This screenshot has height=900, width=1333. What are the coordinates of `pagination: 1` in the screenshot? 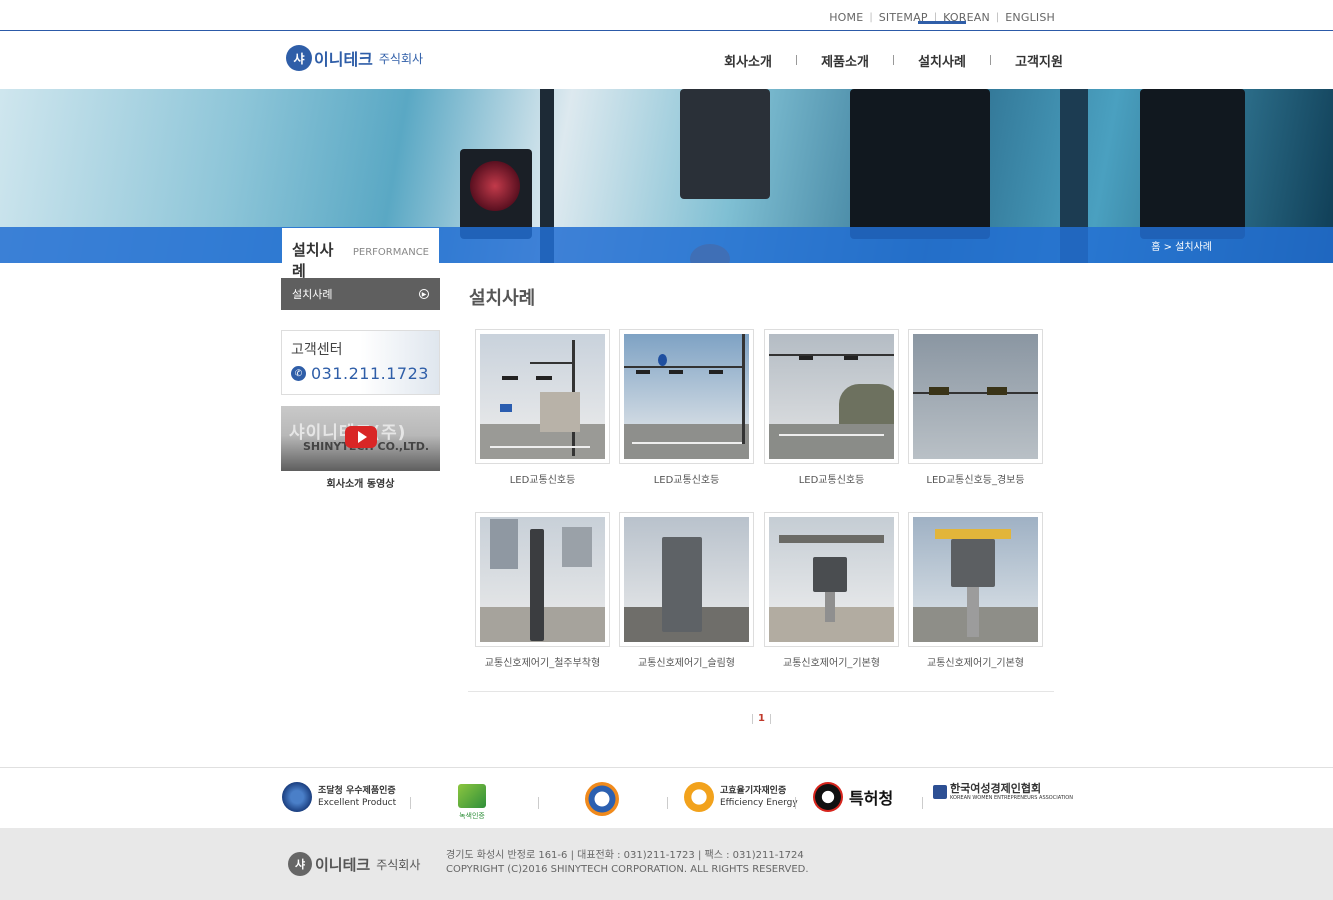 It's located at (761, 718).